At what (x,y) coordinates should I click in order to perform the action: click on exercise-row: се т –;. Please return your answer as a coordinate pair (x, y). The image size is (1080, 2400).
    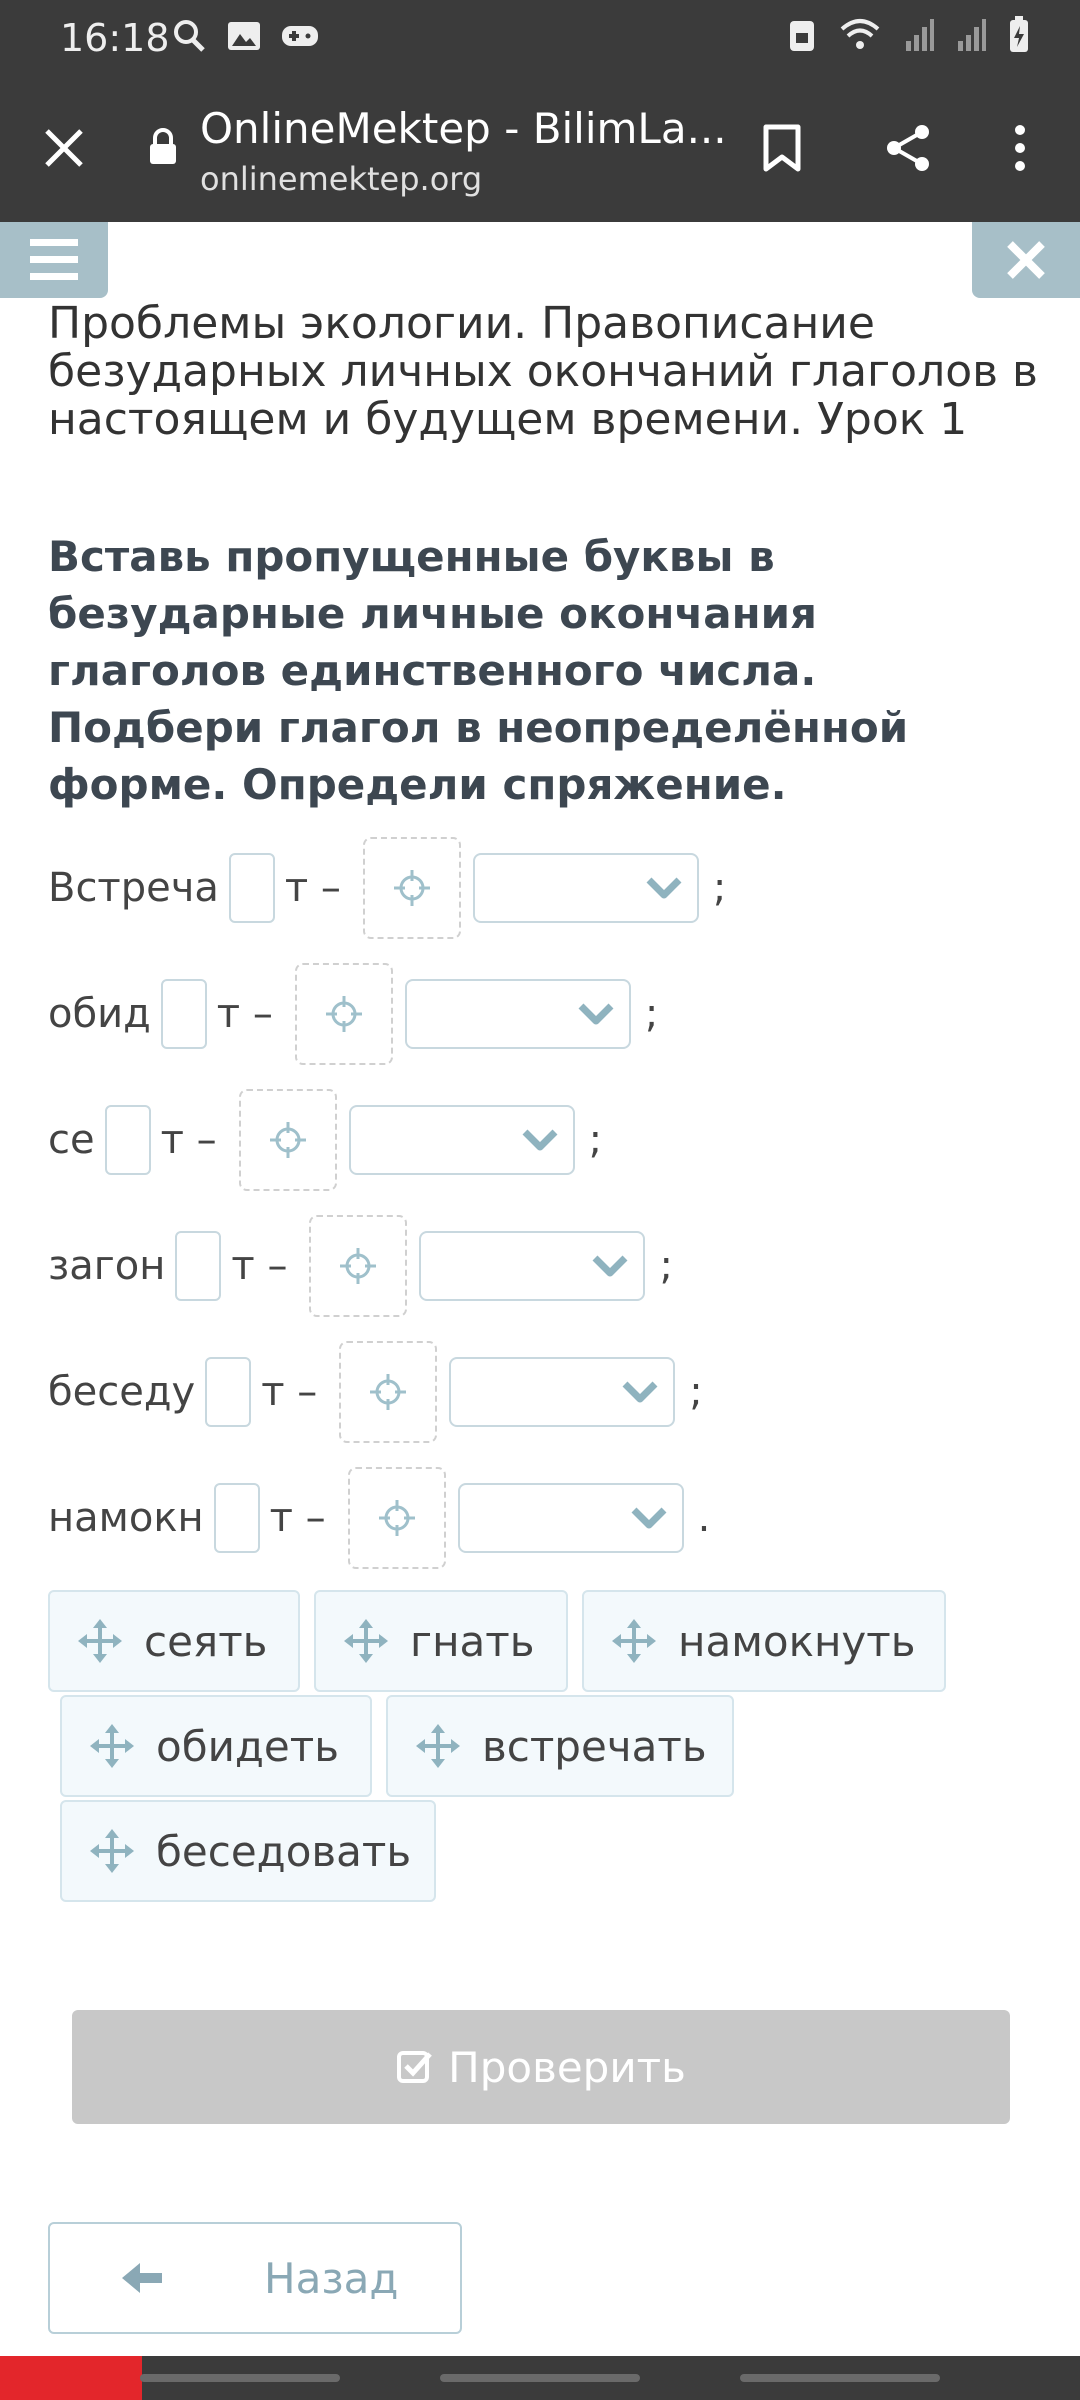
    Looking at the image, I should click on (325, 1140).